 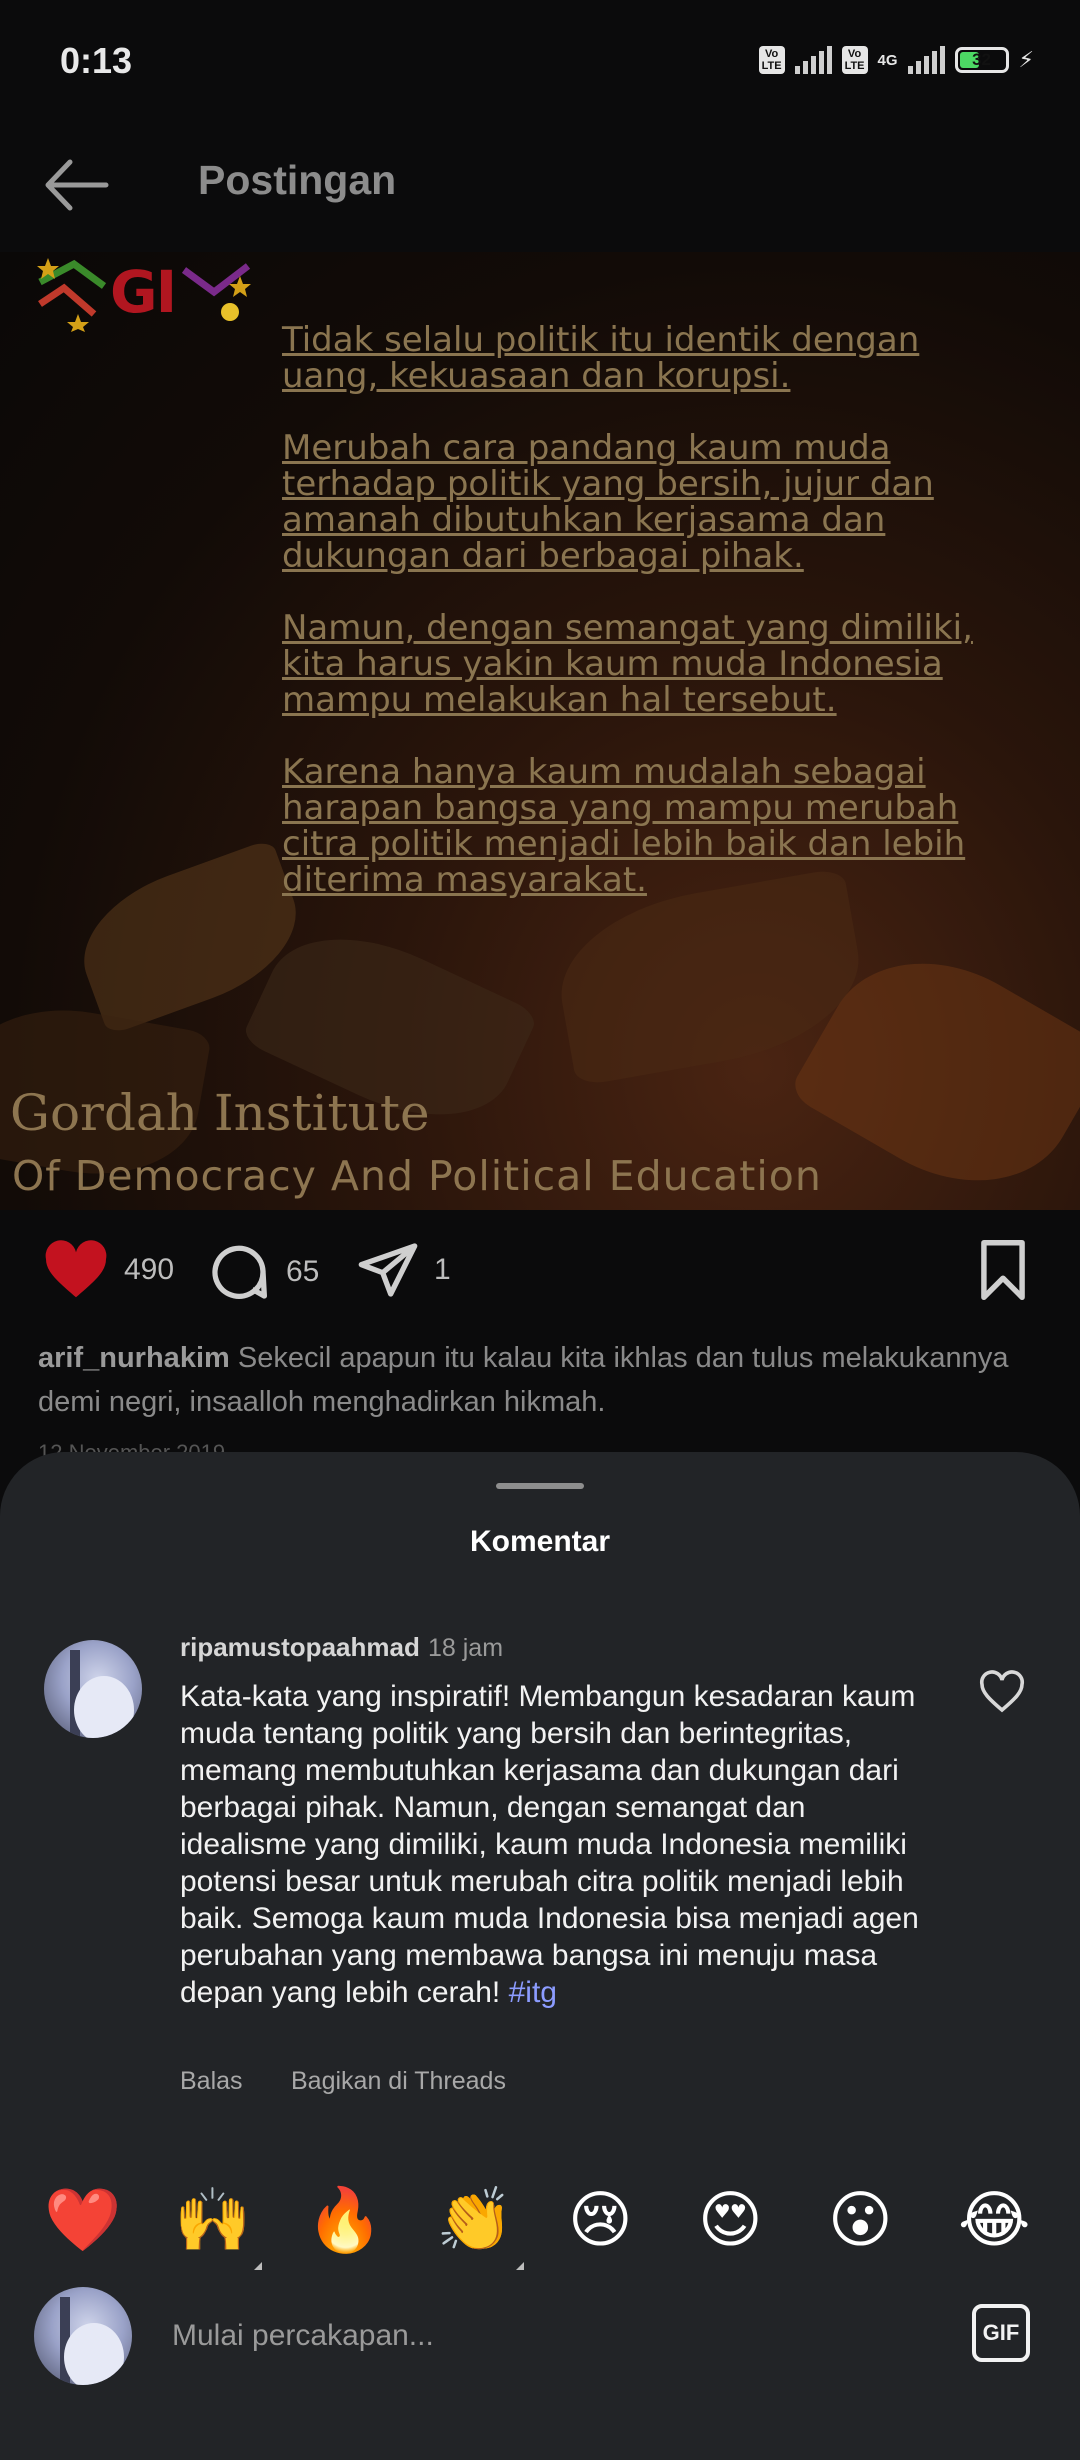 What do you see at coordinates (540, 1486) in the screenshot?
I see `sheet-drag-handle` at bounding box center [540, 1486].